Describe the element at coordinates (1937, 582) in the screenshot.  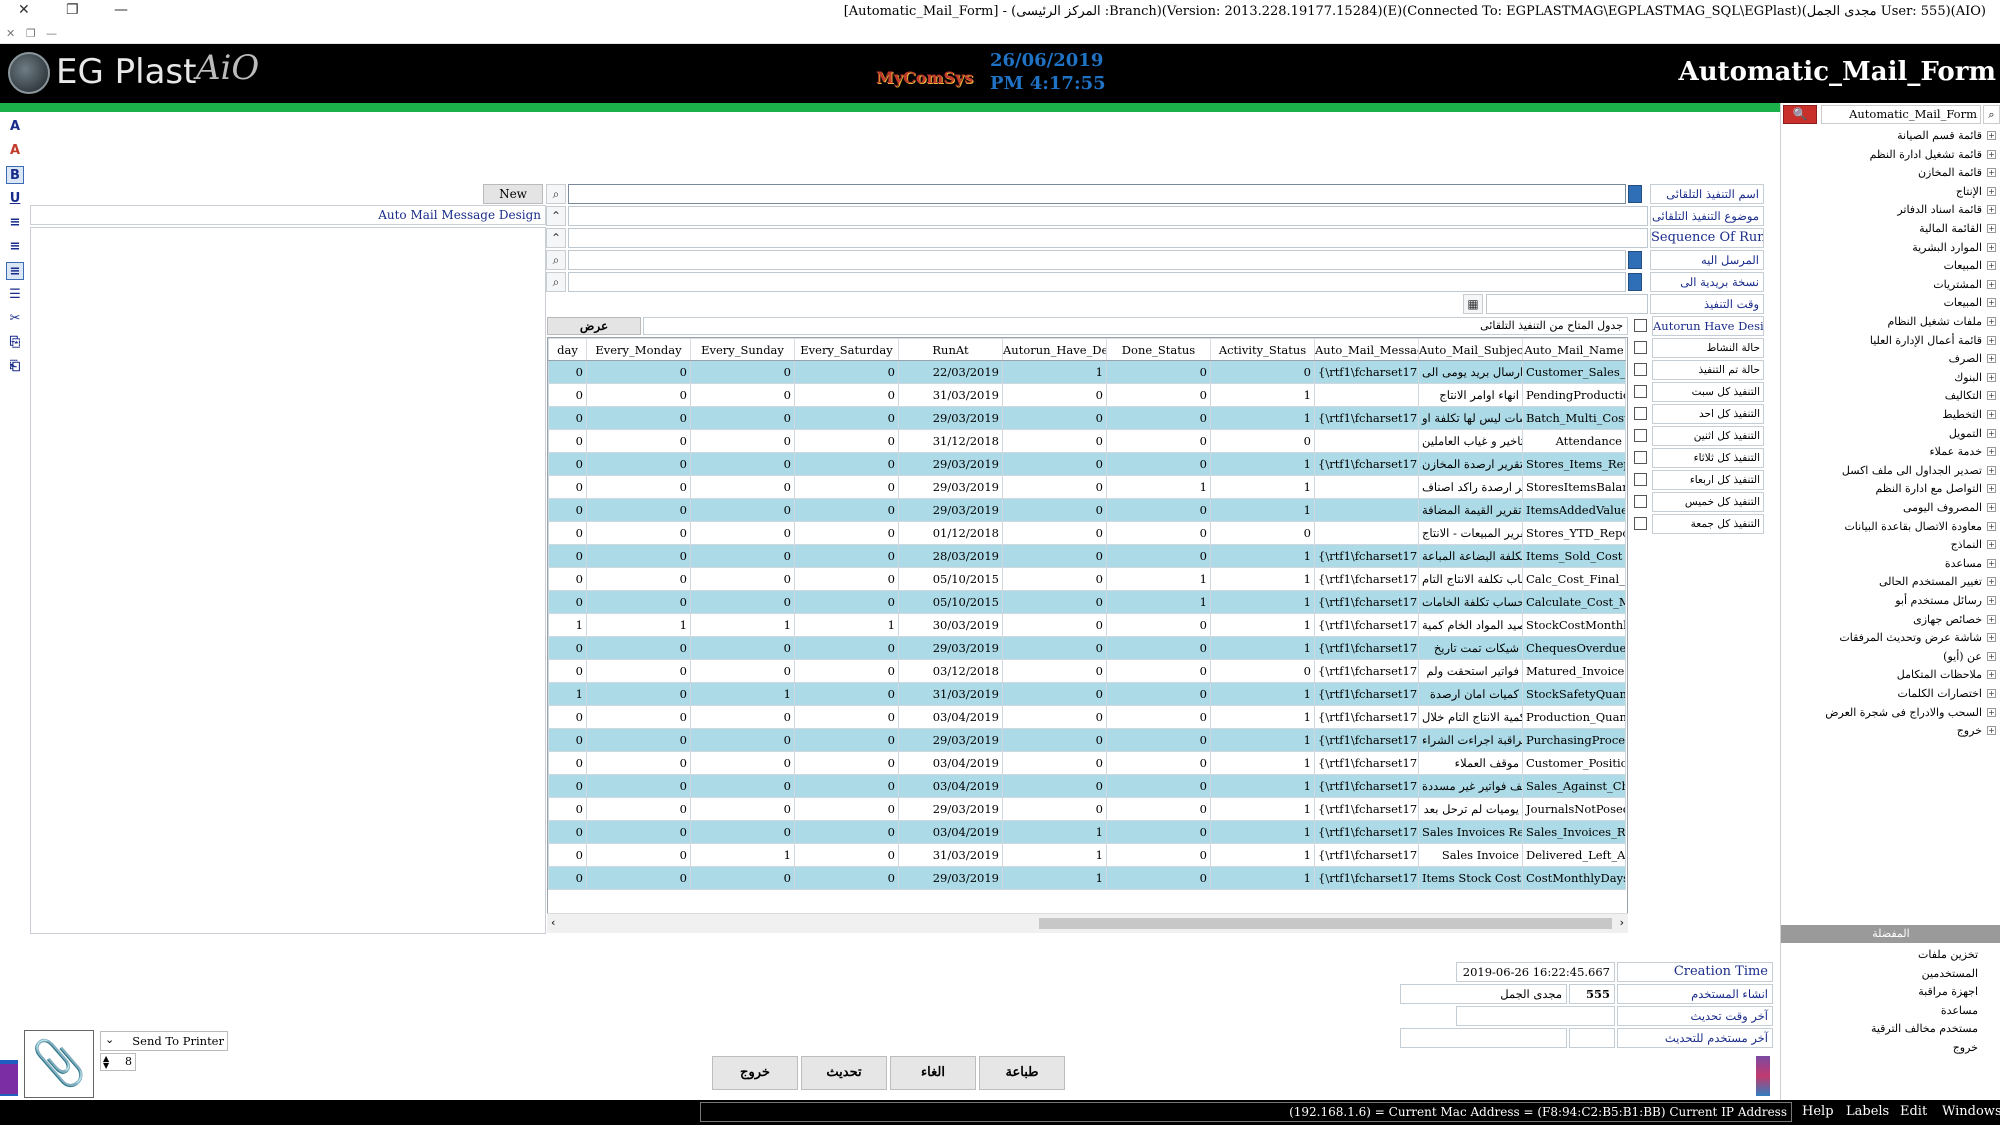
I see `tree-item: تغيير المستخدم الحالى +` at that location.